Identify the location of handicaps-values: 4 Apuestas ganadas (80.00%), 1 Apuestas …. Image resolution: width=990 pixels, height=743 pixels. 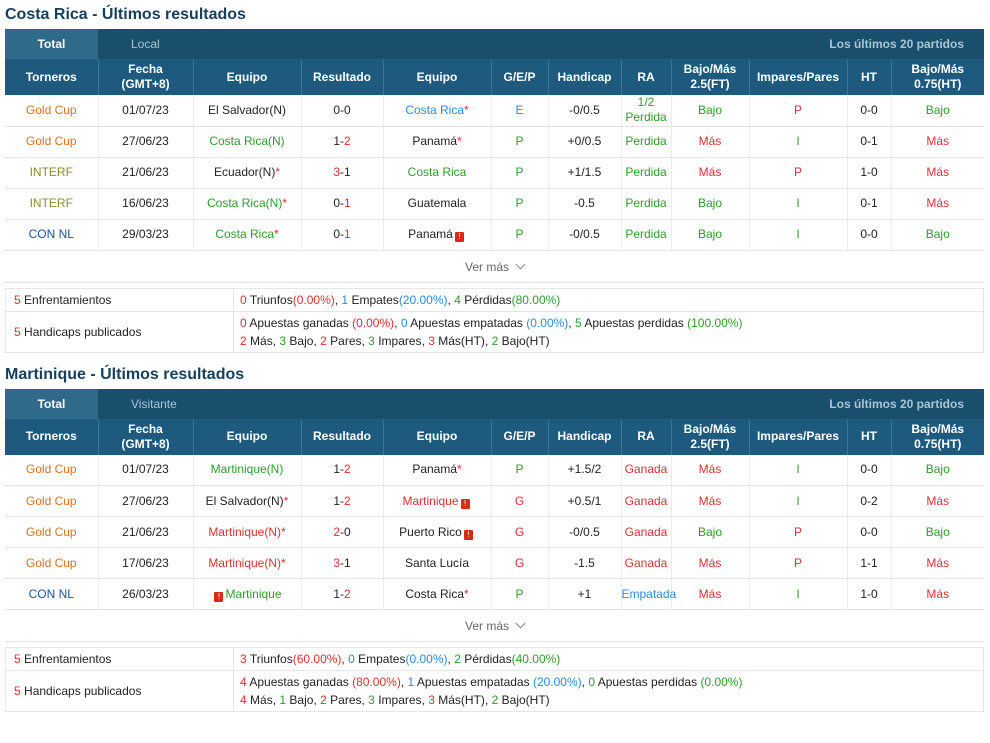
(608, 691).